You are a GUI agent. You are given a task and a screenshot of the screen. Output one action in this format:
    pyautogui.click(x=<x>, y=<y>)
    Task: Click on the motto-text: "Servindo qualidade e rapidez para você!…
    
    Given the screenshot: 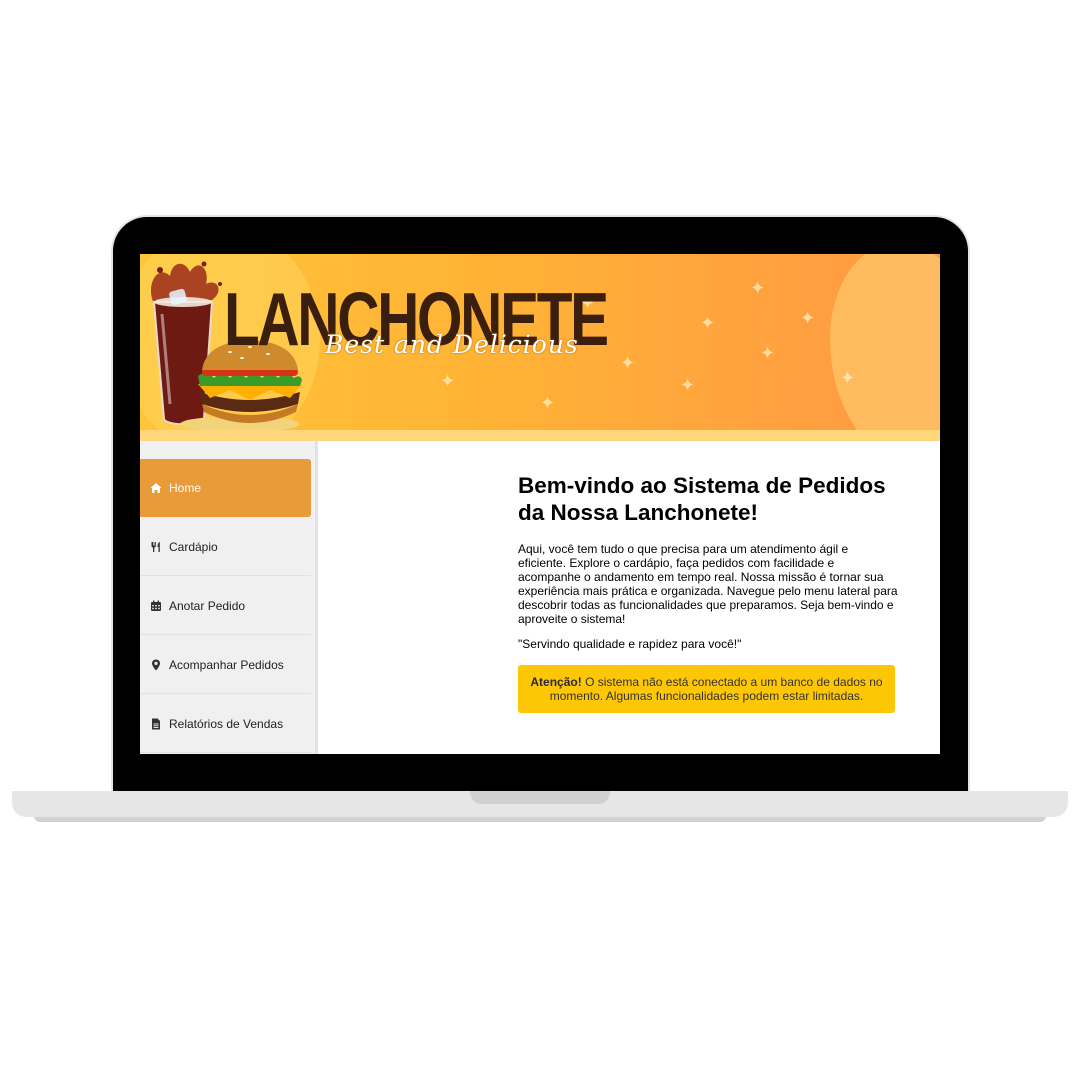 What is the action you would take?
    pyautogui.click(x=630, y=644)
    